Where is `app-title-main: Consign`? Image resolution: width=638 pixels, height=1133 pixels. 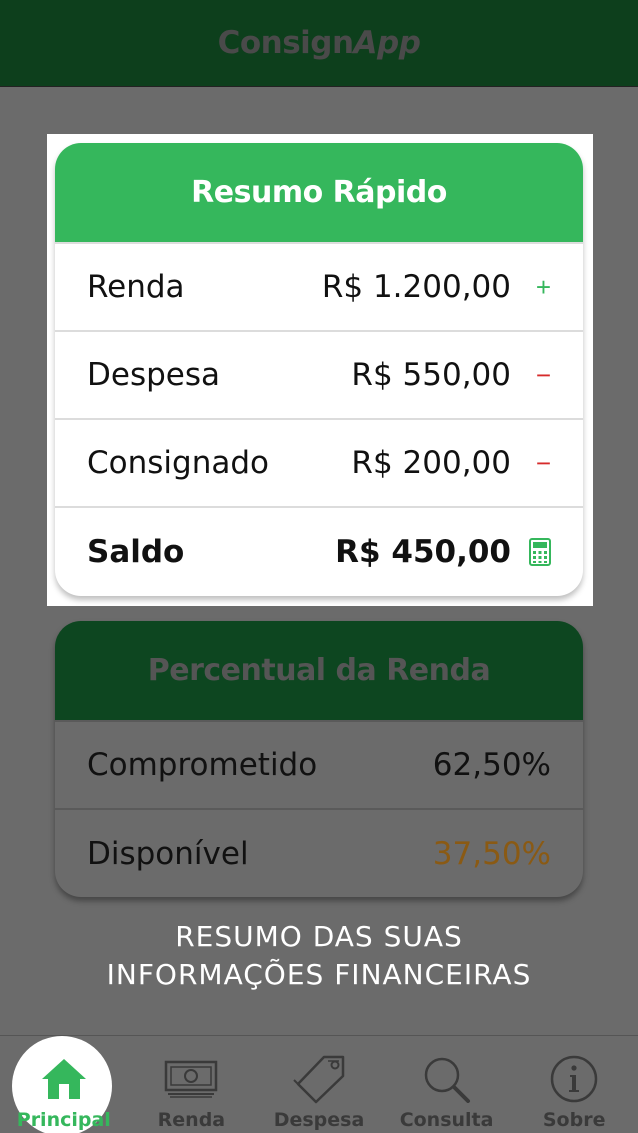 app-title-main: Consign is located at coordinates (285, 43).